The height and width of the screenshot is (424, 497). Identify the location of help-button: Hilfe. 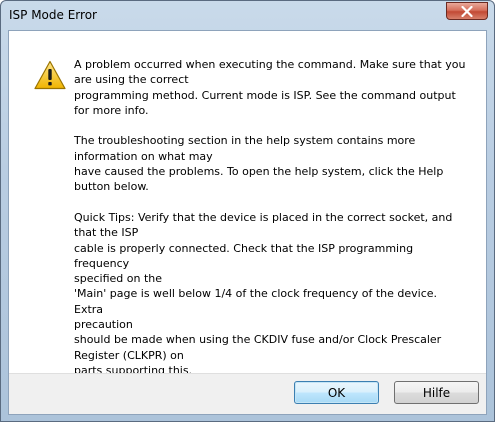
(436, 392).